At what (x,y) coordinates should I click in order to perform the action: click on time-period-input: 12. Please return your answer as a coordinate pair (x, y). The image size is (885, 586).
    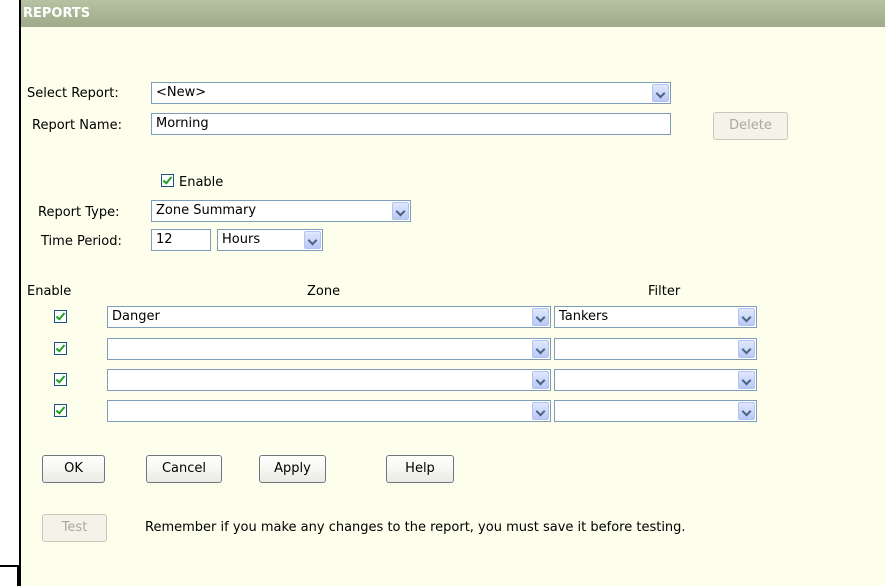
    Looking at the image, I should click on (181, 240).